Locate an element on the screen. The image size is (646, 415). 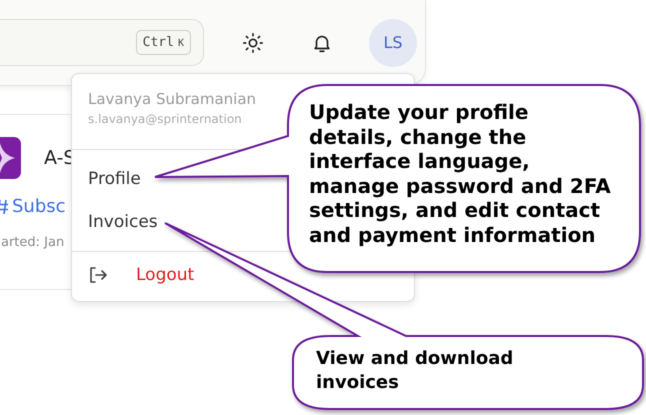
user-email: s.lavanya@sprinternation is located at coordinates (165, 119).